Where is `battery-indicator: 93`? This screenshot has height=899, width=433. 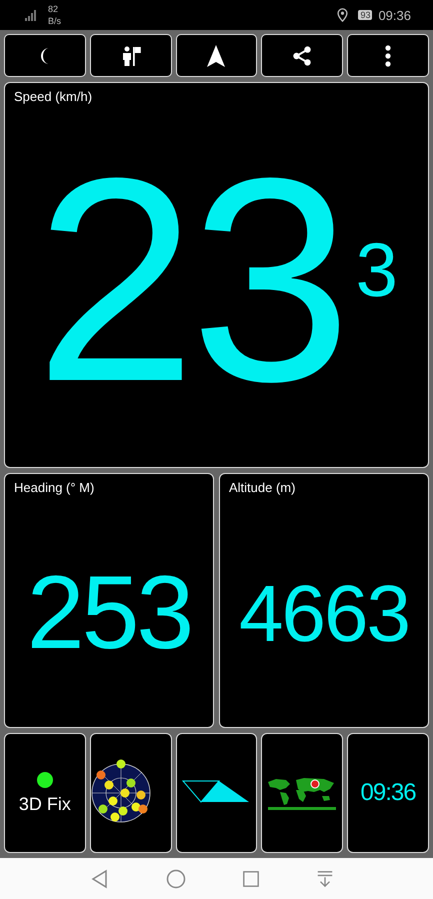
battery-indicator: 93 is located at coordinates (365, 15).